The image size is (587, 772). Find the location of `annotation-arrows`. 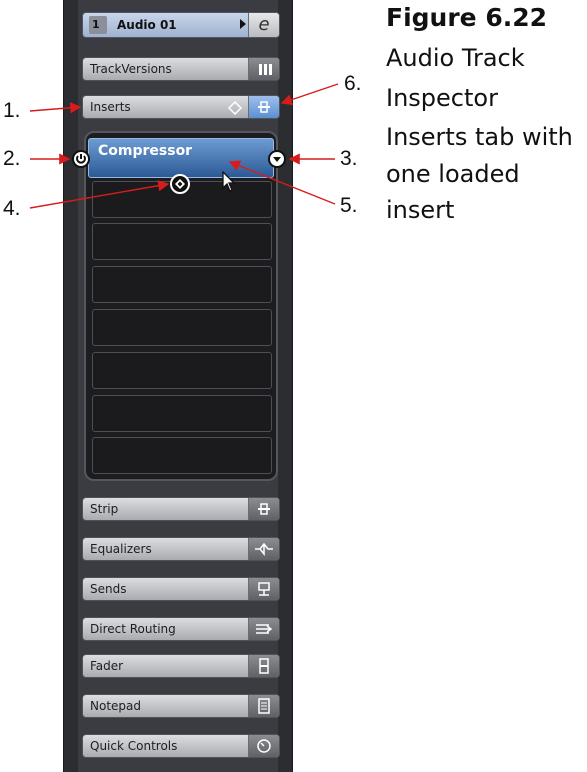

annotation-arrows is located at coordinates (184, 146).